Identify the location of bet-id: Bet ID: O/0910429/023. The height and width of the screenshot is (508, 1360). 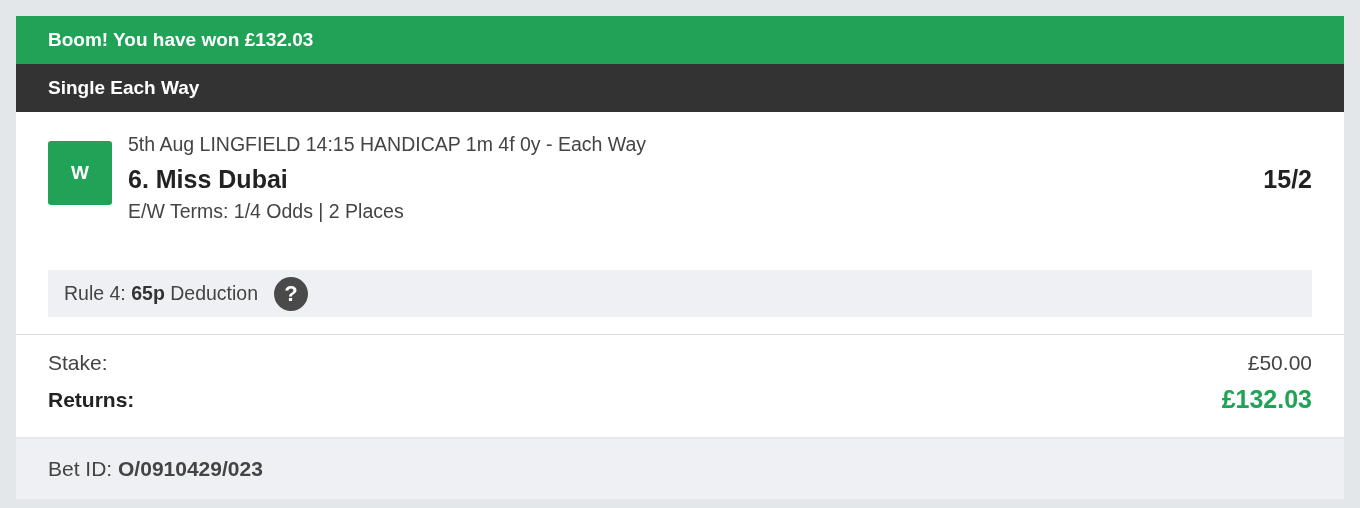
(155, 469).